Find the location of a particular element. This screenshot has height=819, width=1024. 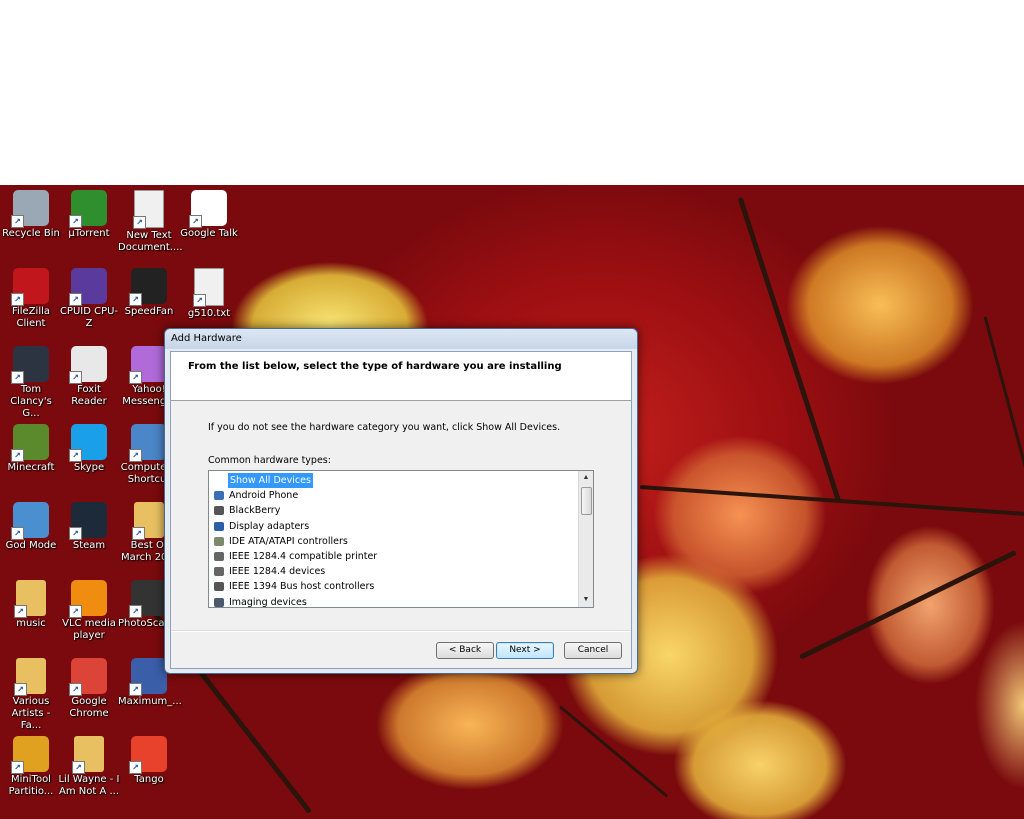

back-button: < Back is located at coordinates (465, 650).